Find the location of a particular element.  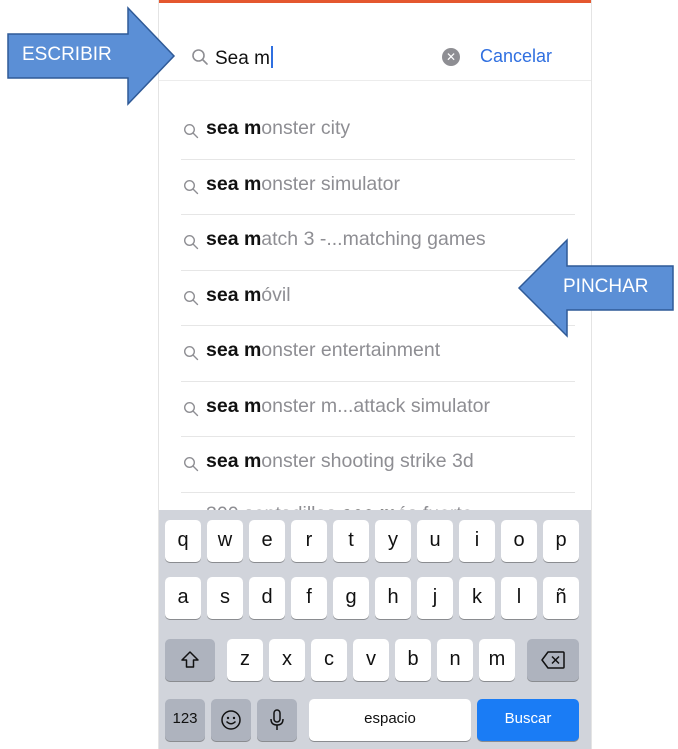

suggestion-text: sea móvil is located at coordinates (248, 295).